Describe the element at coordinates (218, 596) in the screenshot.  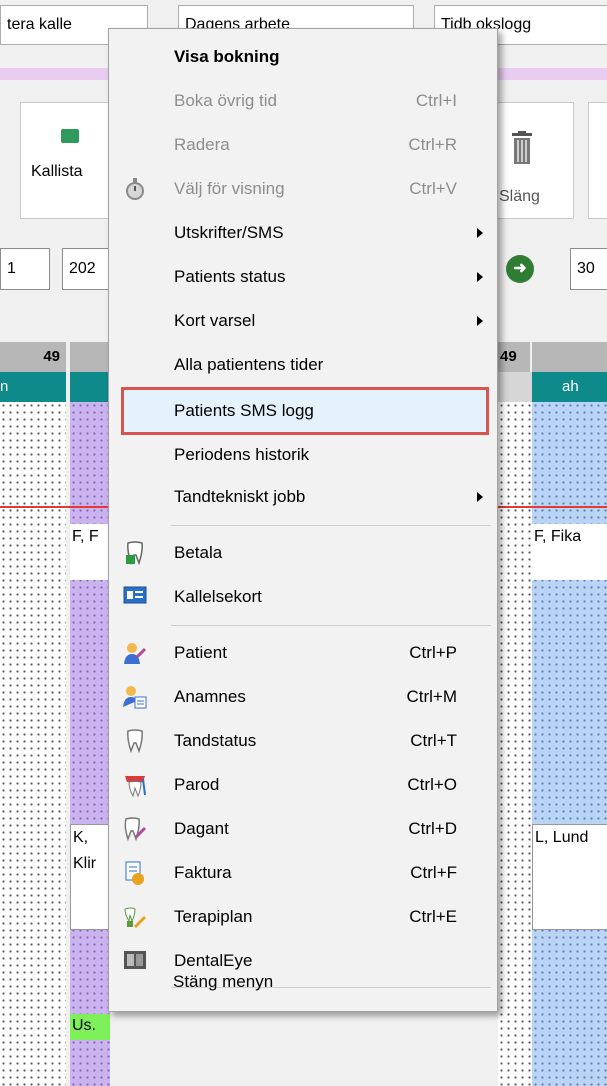
I see `menu-label: Kallelsekort` at that location.